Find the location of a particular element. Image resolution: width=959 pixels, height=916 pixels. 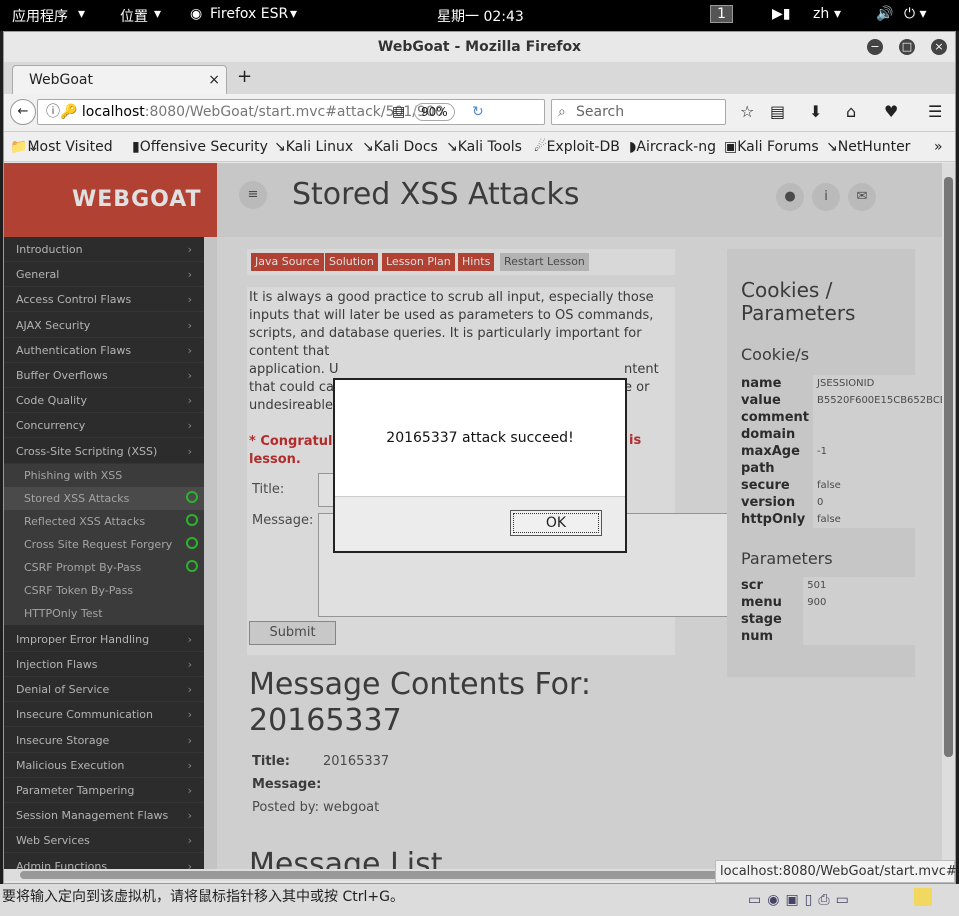

bookmark-aircrack: ◗ Aircrack-ng is located at coordinates (672, 147).